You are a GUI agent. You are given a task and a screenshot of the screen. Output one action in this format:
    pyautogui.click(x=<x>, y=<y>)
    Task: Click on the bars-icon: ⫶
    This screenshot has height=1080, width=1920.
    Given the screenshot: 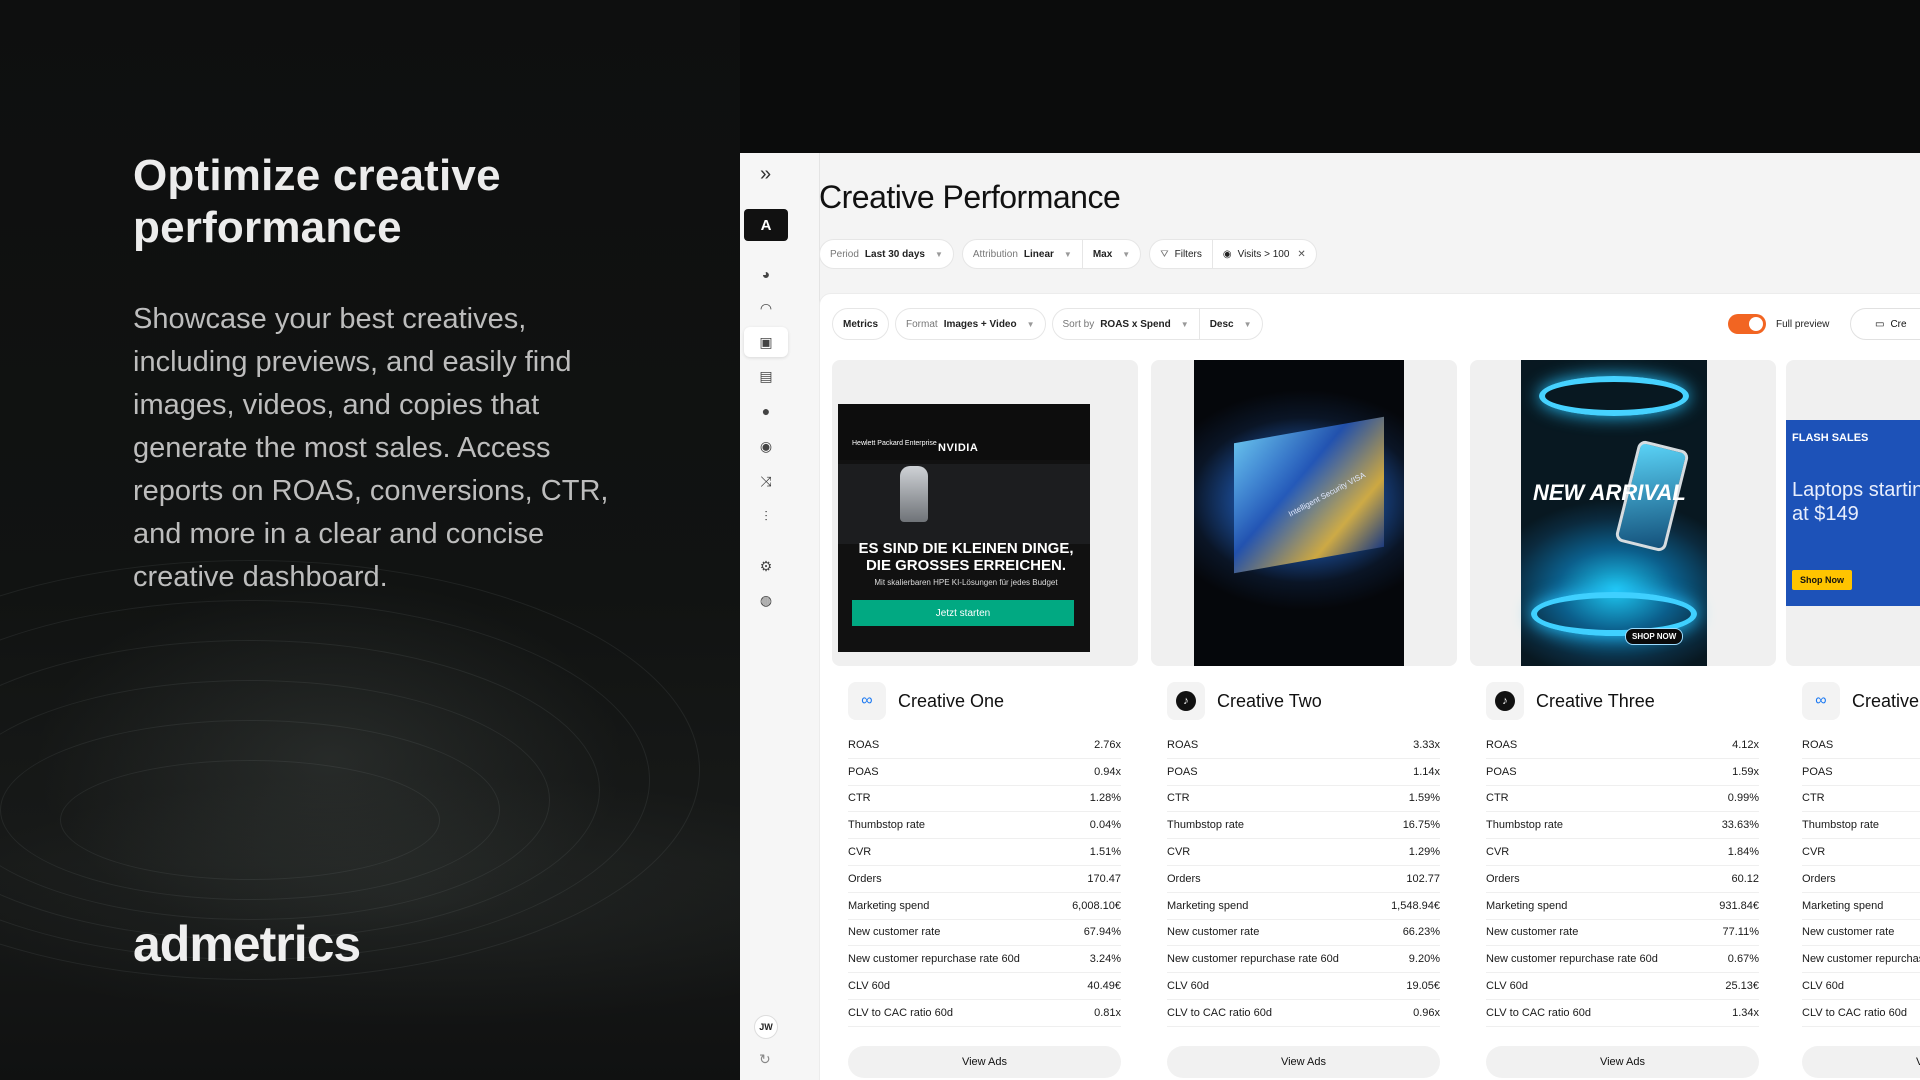 What is the action you would take?
    pyautogui.click(x=766, y=516)
    